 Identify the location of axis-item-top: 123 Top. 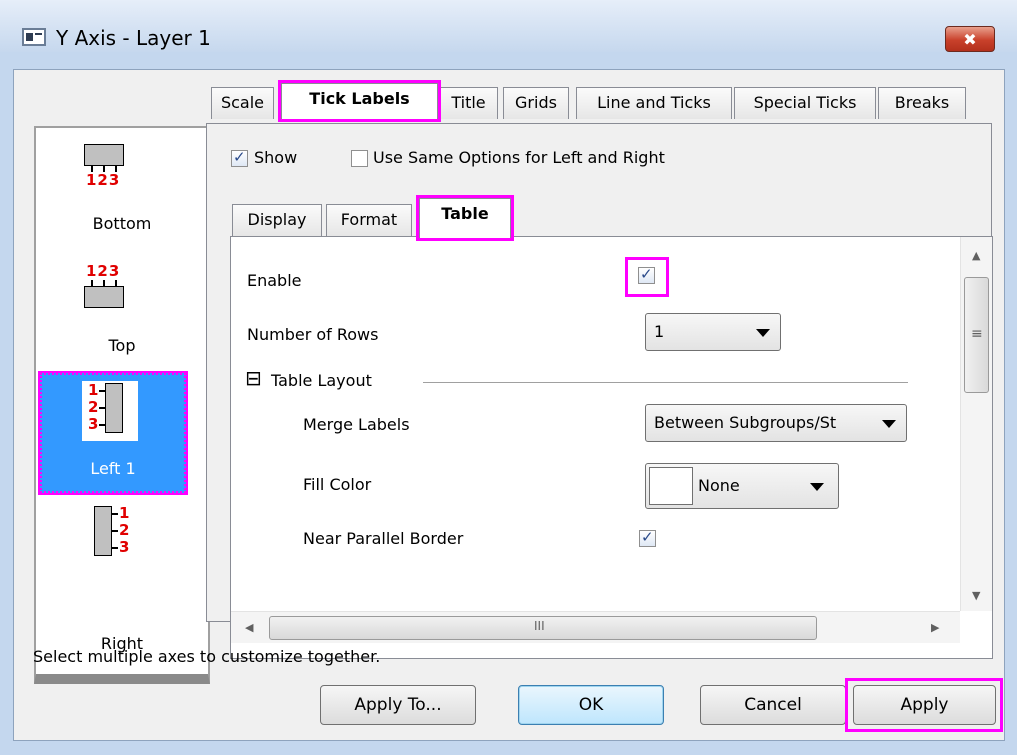
(122, 316).